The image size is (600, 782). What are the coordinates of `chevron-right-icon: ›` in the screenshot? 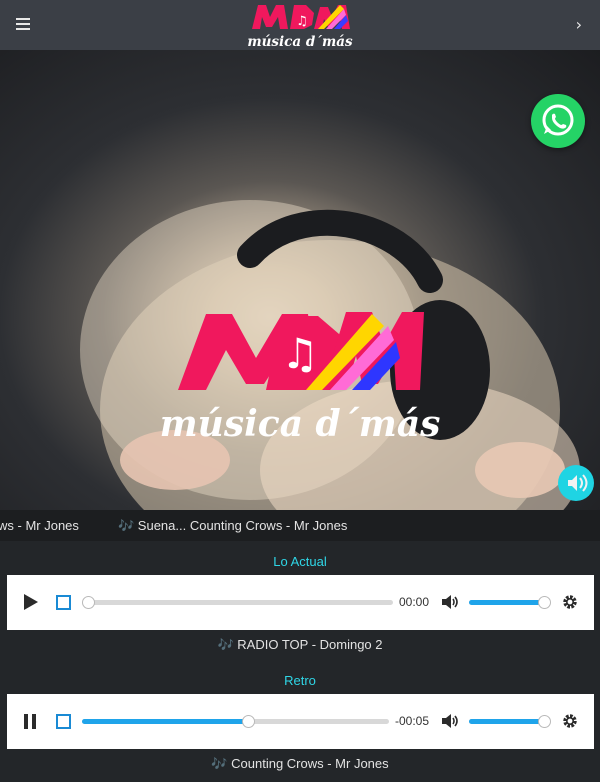 It's located at (579, 24).